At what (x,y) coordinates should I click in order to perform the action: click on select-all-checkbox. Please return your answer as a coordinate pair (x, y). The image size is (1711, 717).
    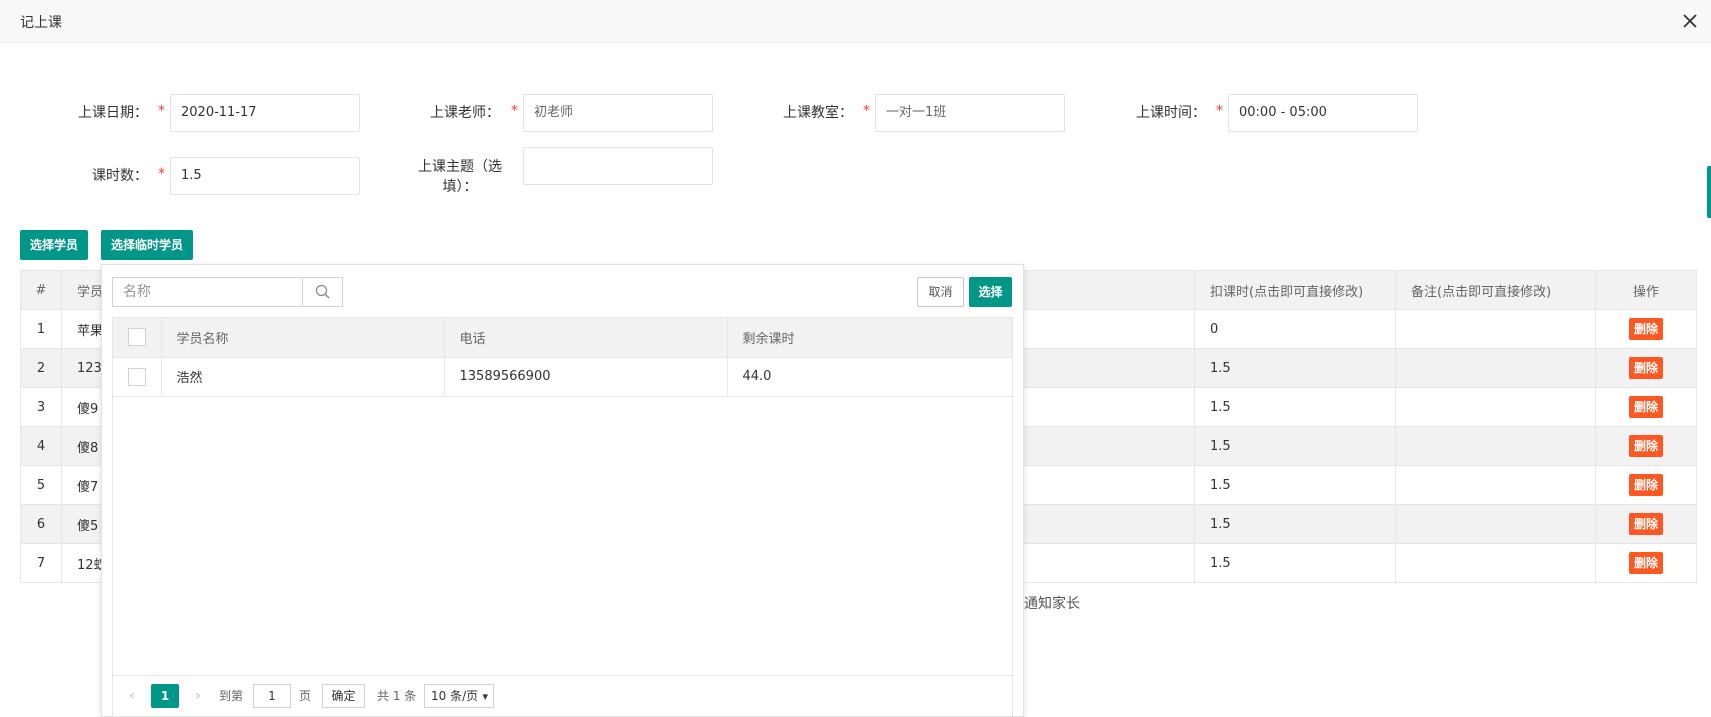
    Looking at the image, I should click on (136, 337).